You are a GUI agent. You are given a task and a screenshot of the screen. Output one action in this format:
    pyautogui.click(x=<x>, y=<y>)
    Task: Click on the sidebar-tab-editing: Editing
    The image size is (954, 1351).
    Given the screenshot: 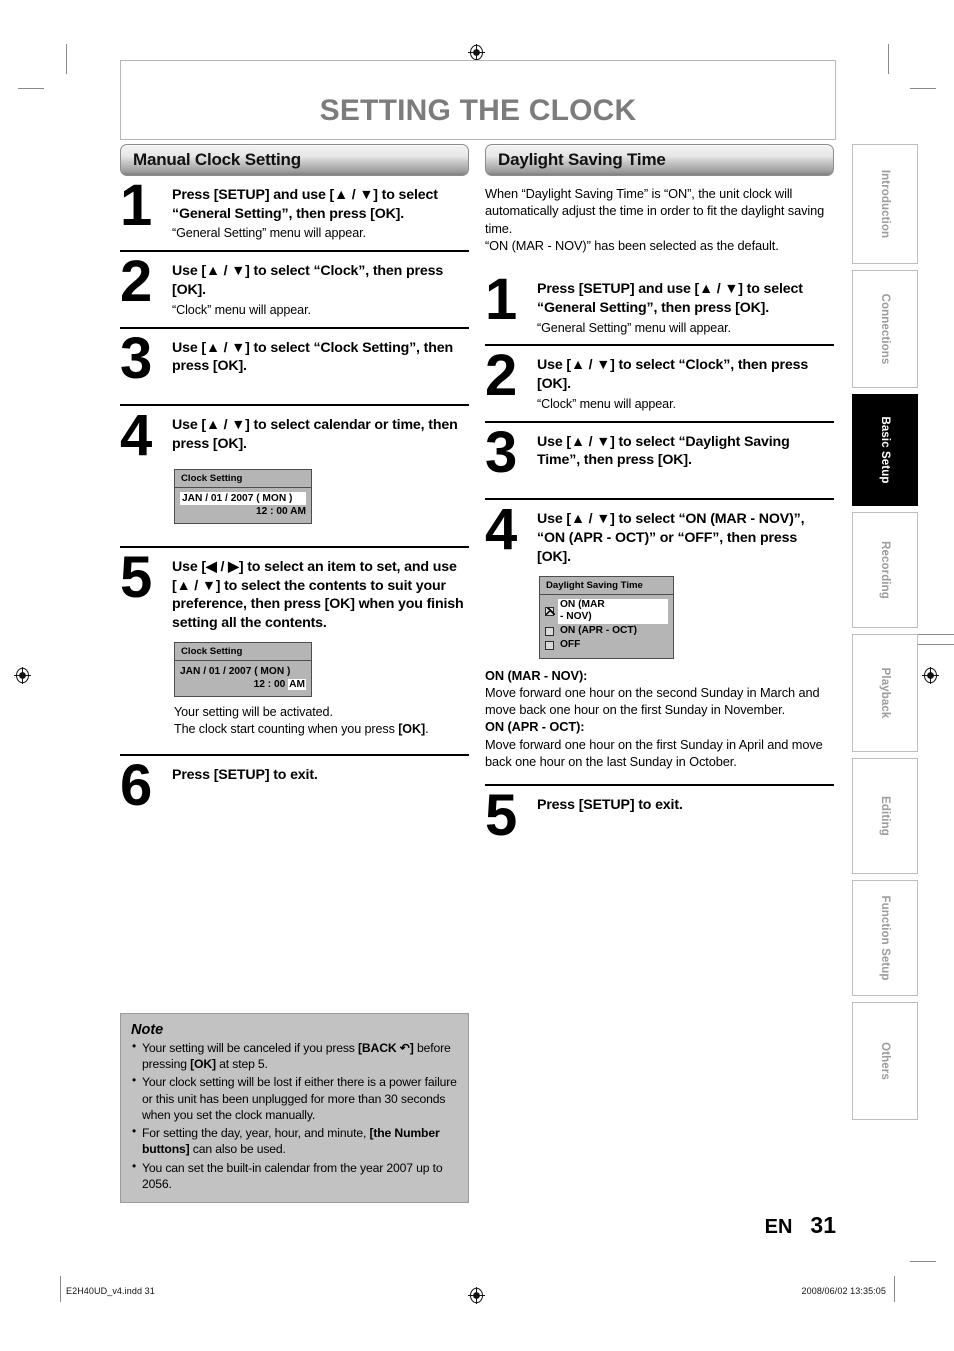 What is the action you would take?
    pyautogui.click(x=885, y=816)
    